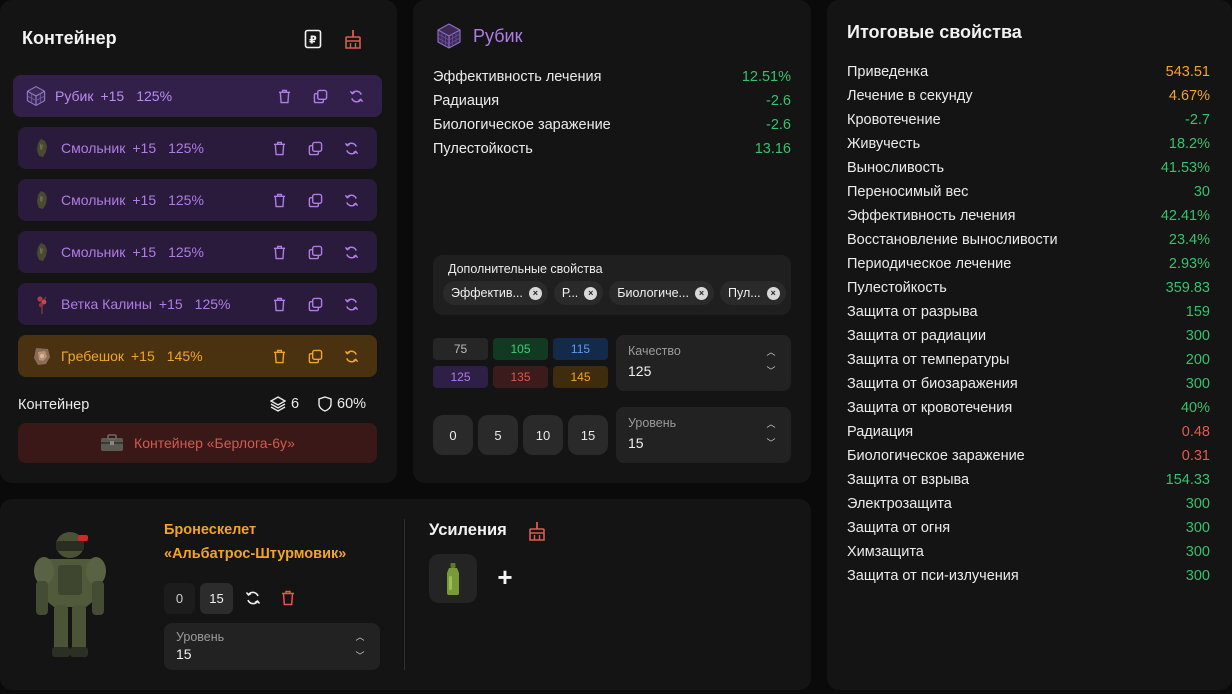 Image resolution: width=1232 pixels, height=694 pixels. What do you see at coordinates (612, 101) in the screenshot?
I see `artifact-stat-row: Радиация -2.6` at bounding box center [612, 101].